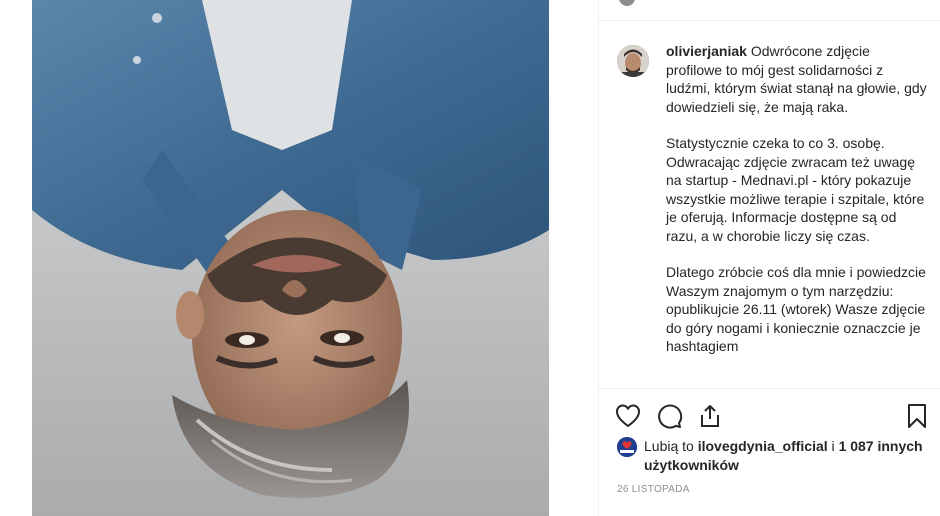 Image resolution: width=940 pixels, height=516 pixels. I want to click on liker-avatar, so click(627, 447).